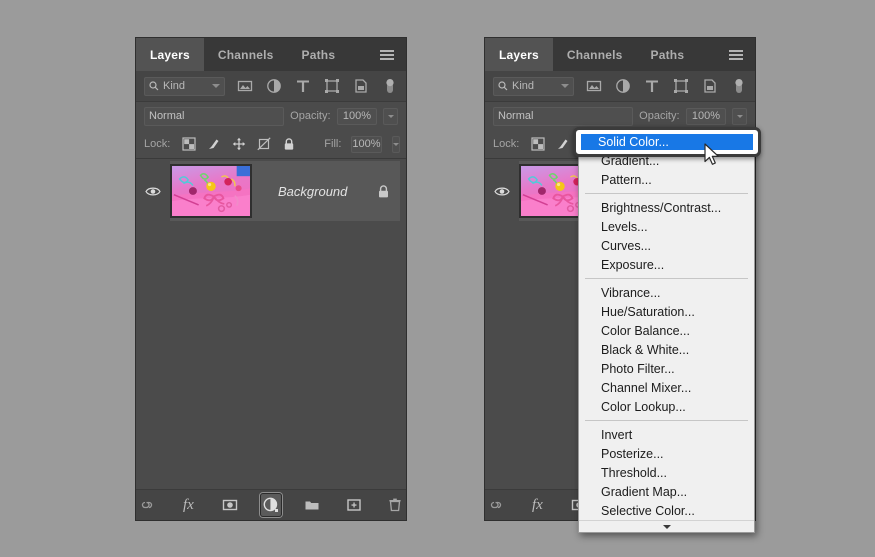 This screenshot has width=875, height=557. What do you see at coordinates (523, 86) in the screenshot?
I see `filter-kind-label: Kind` at bounding box center [523, 86].